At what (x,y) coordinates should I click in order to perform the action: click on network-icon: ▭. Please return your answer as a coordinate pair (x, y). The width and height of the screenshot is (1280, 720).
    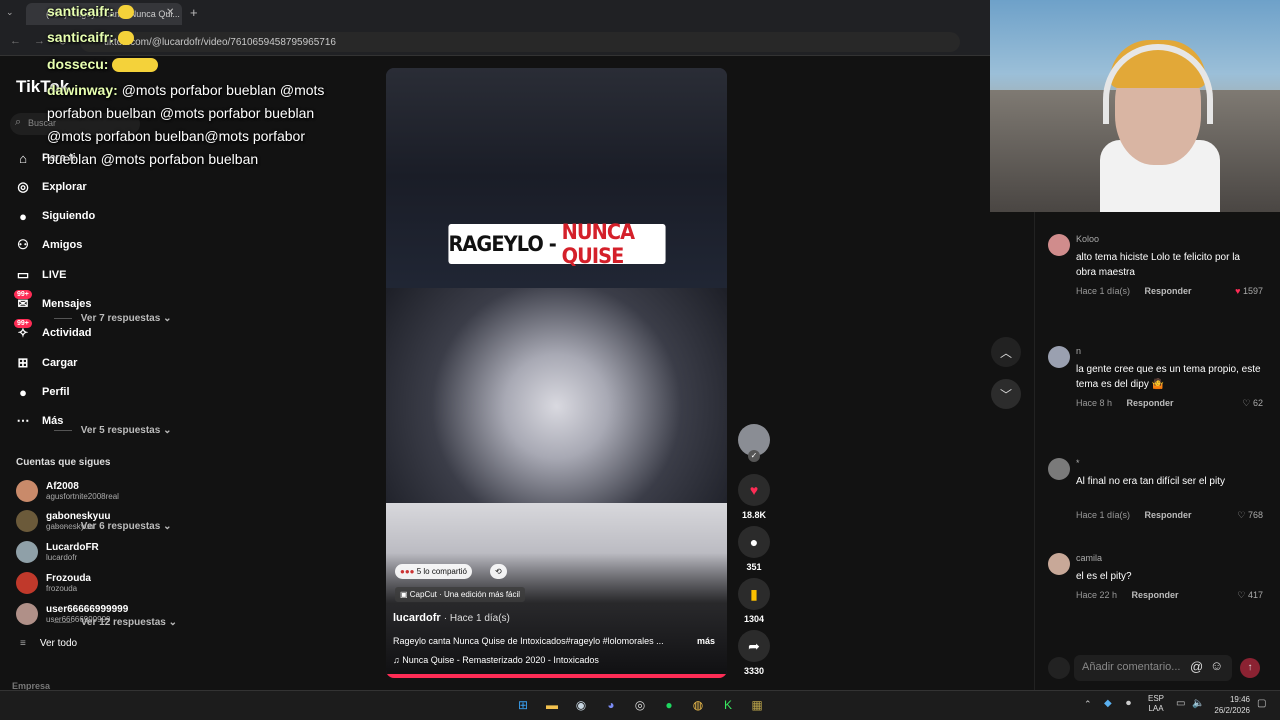
    Looking at the image, I should click on (1180, 703).